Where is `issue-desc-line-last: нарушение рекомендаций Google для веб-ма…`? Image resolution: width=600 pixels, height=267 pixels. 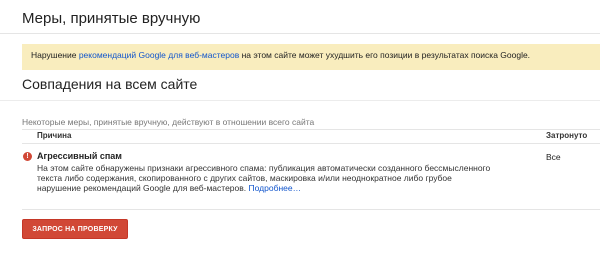
issue-desc-line-last: нарушение рекомендаций Google для веб-ма… is located at coordinates (289, 188).